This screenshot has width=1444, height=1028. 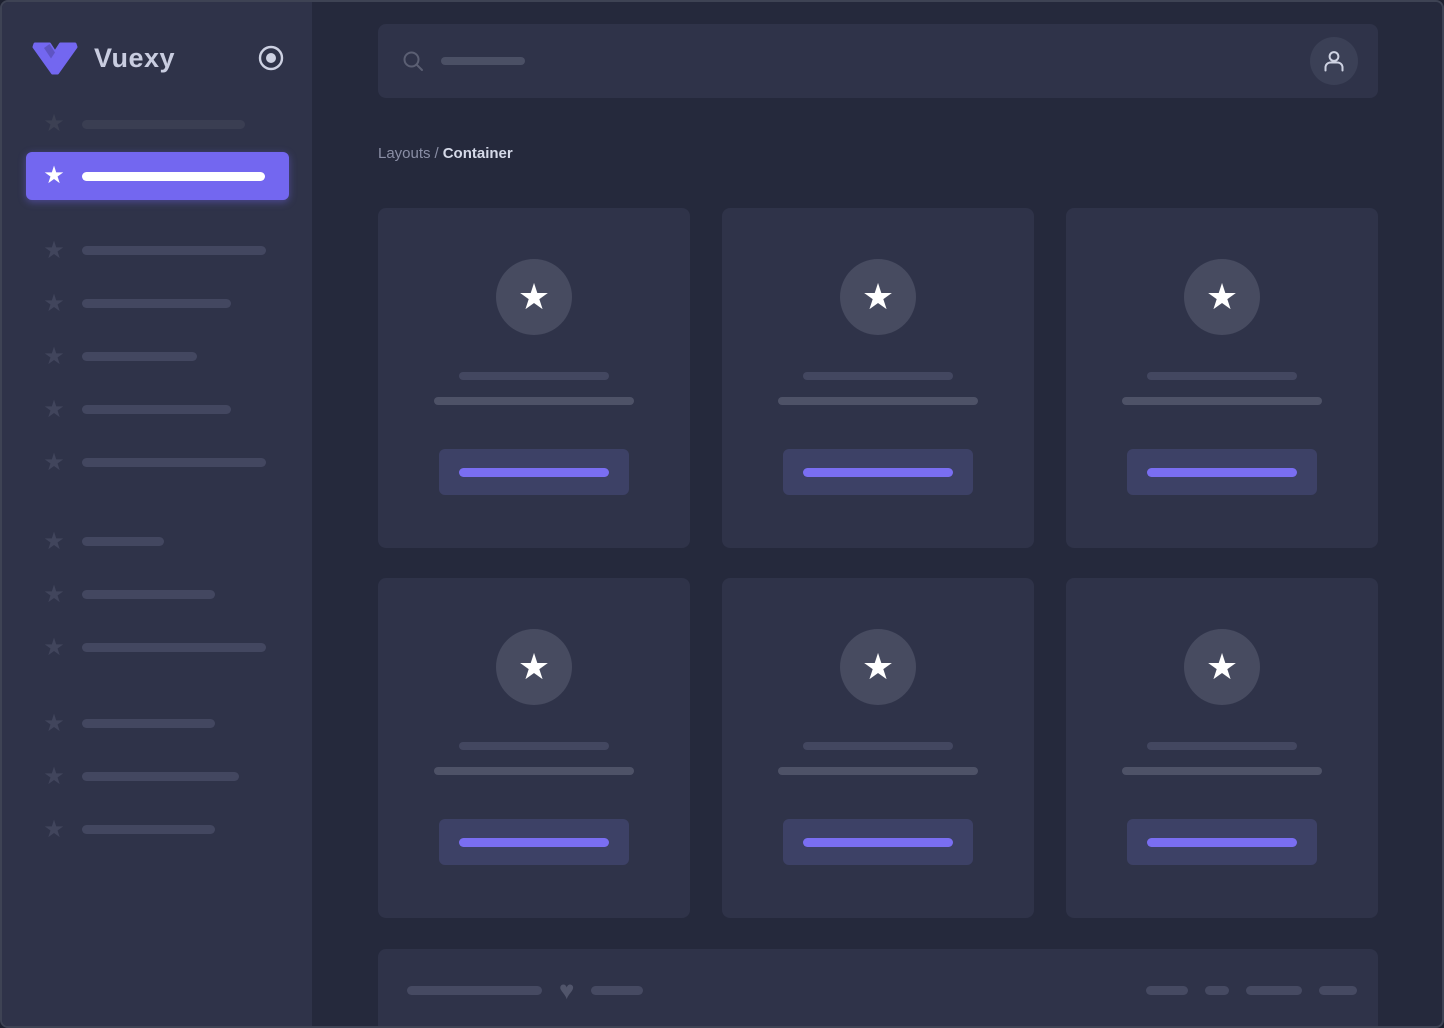 I want to click on brand-name: Vuexy, so click(x=135, y=57).